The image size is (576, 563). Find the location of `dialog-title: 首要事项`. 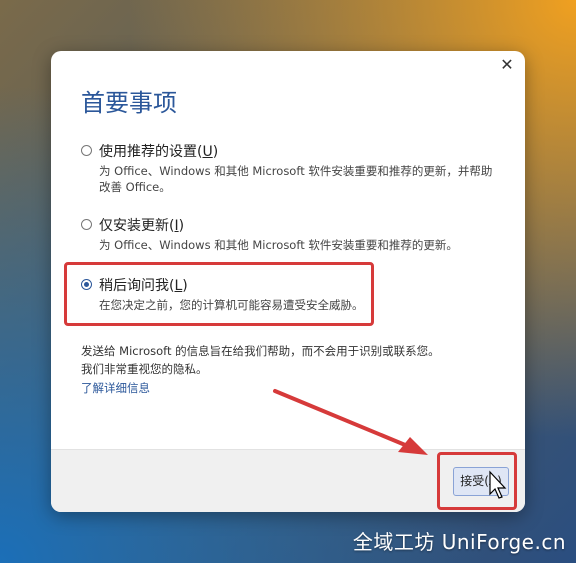

dialog-title: 首要事项 is located at coordinates (129, 103).